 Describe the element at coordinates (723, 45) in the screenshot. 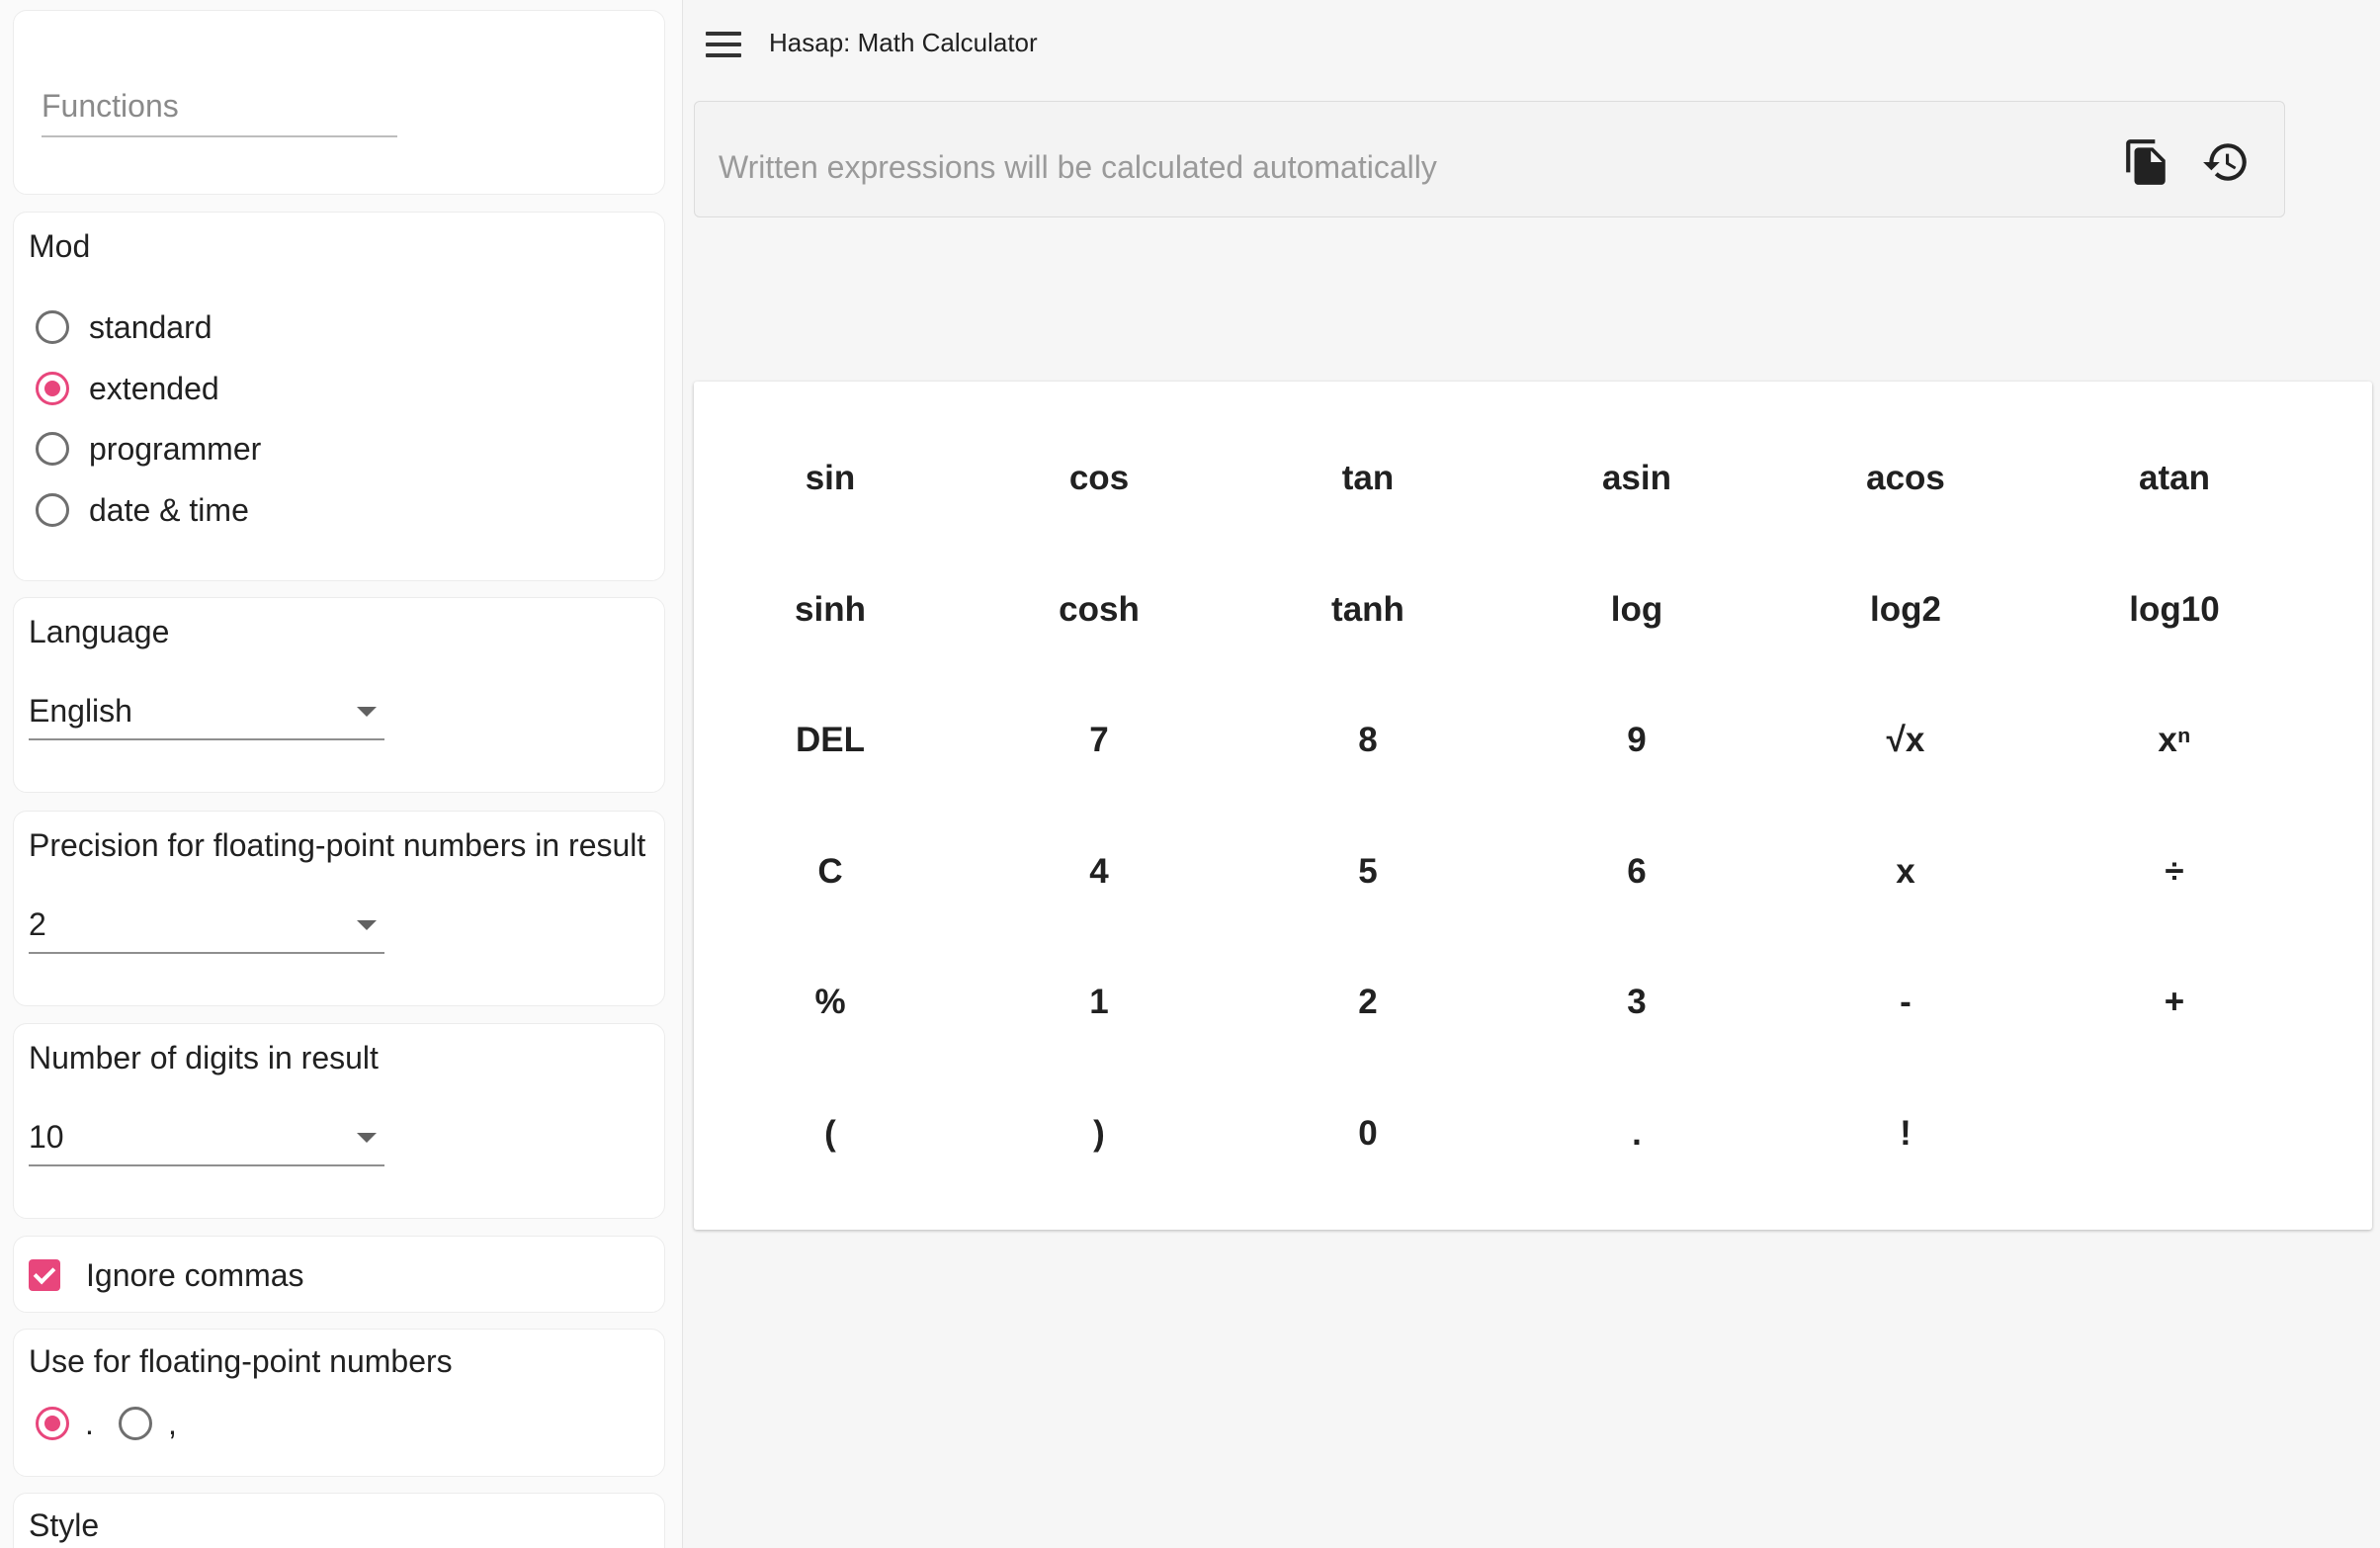

I see `hamburger-menu-icon` at that location.